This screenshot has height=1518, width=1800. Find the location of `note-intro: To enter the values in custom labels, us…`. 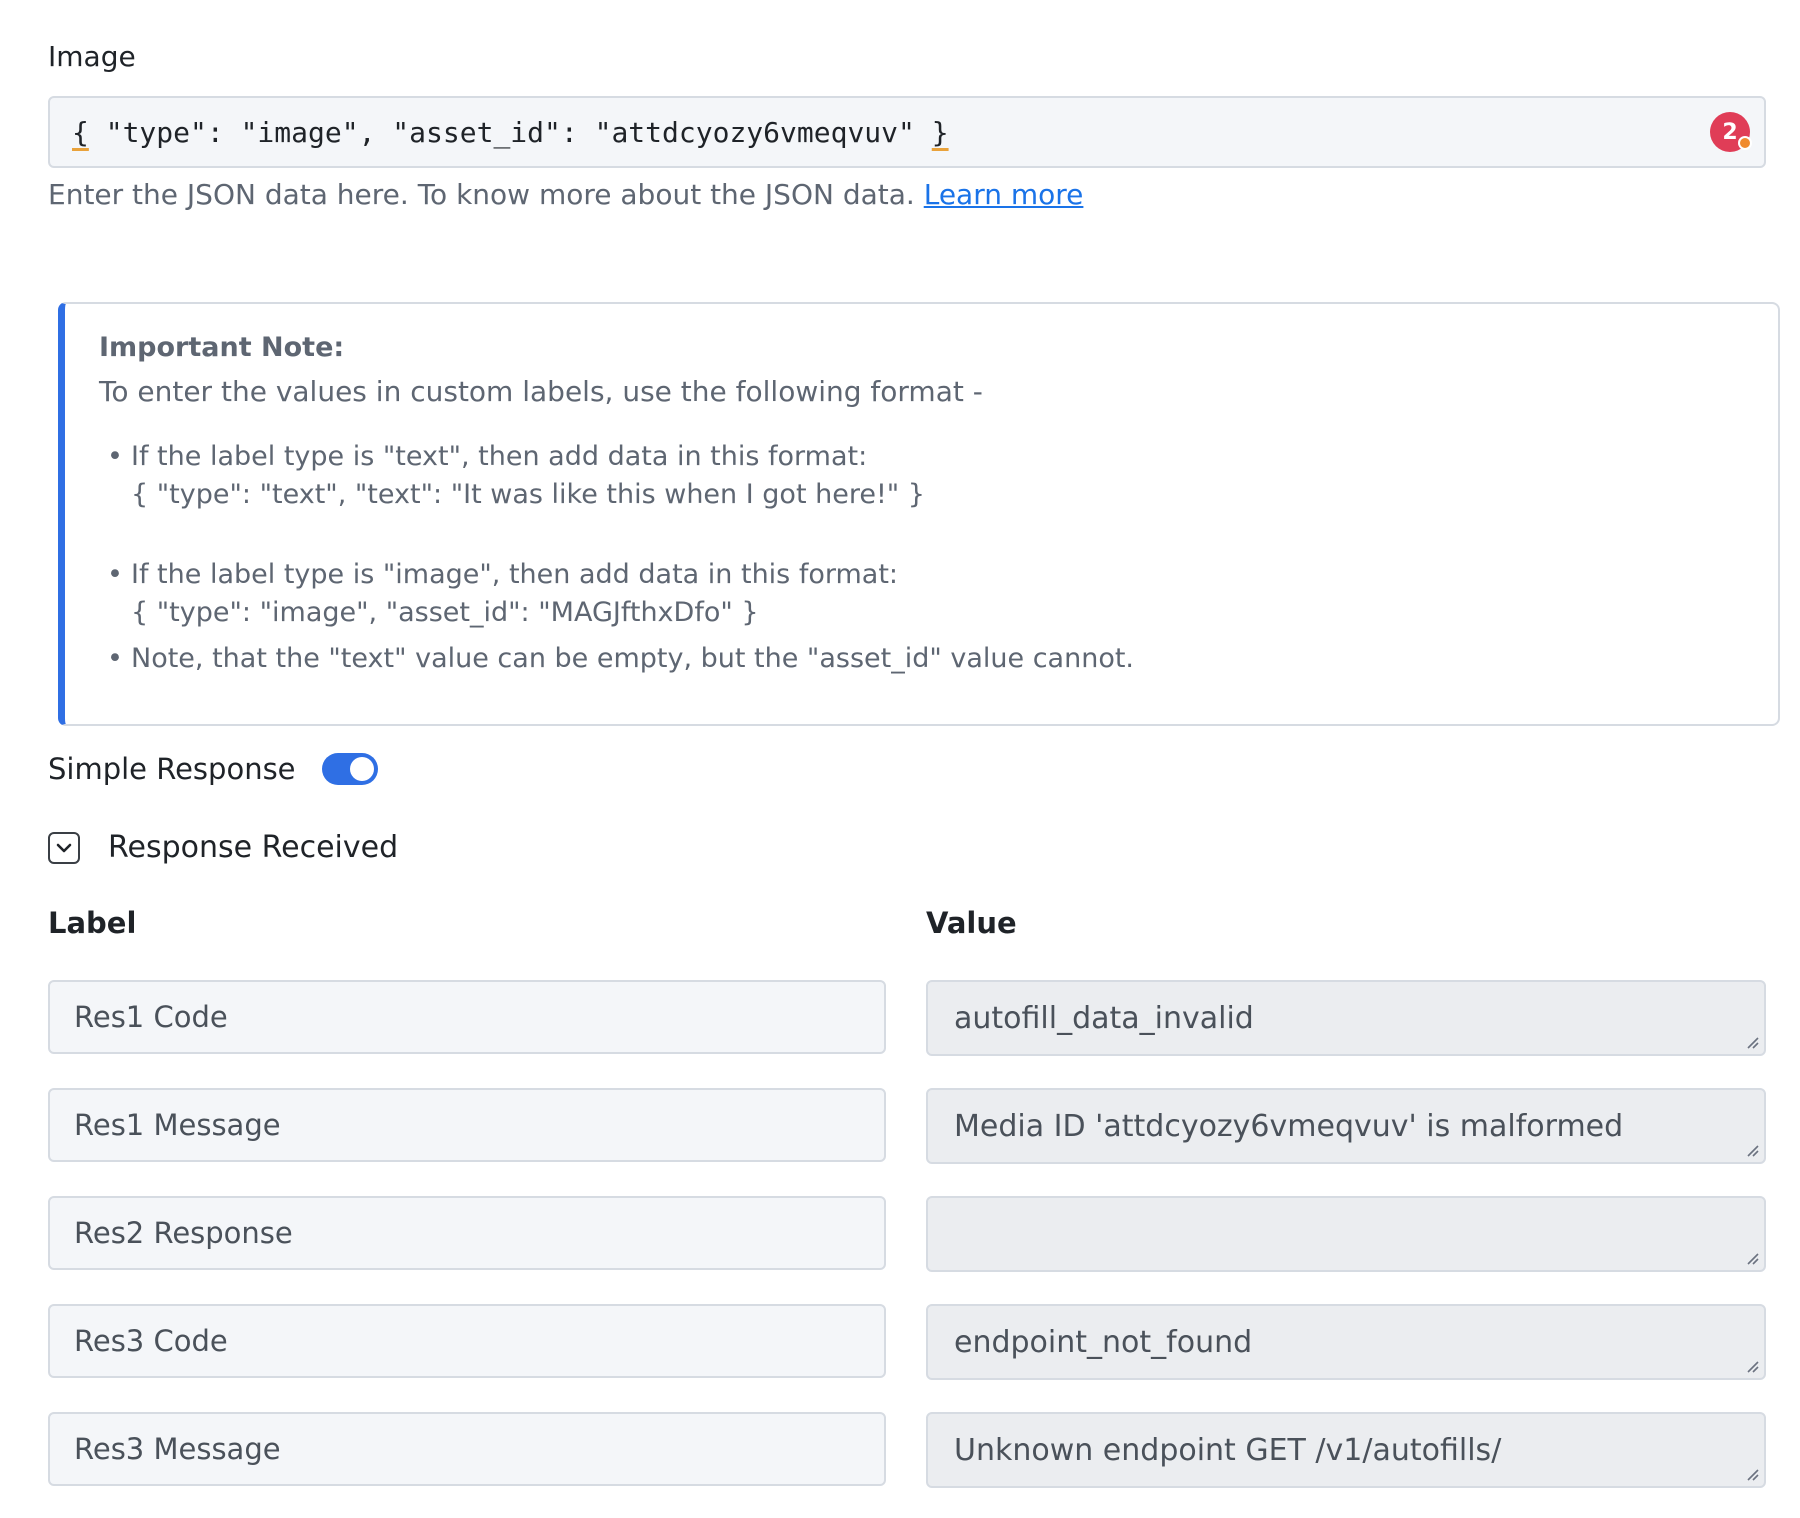

note-intro: To enter the values in custom labels, us… is located at coordinates (541, 391).